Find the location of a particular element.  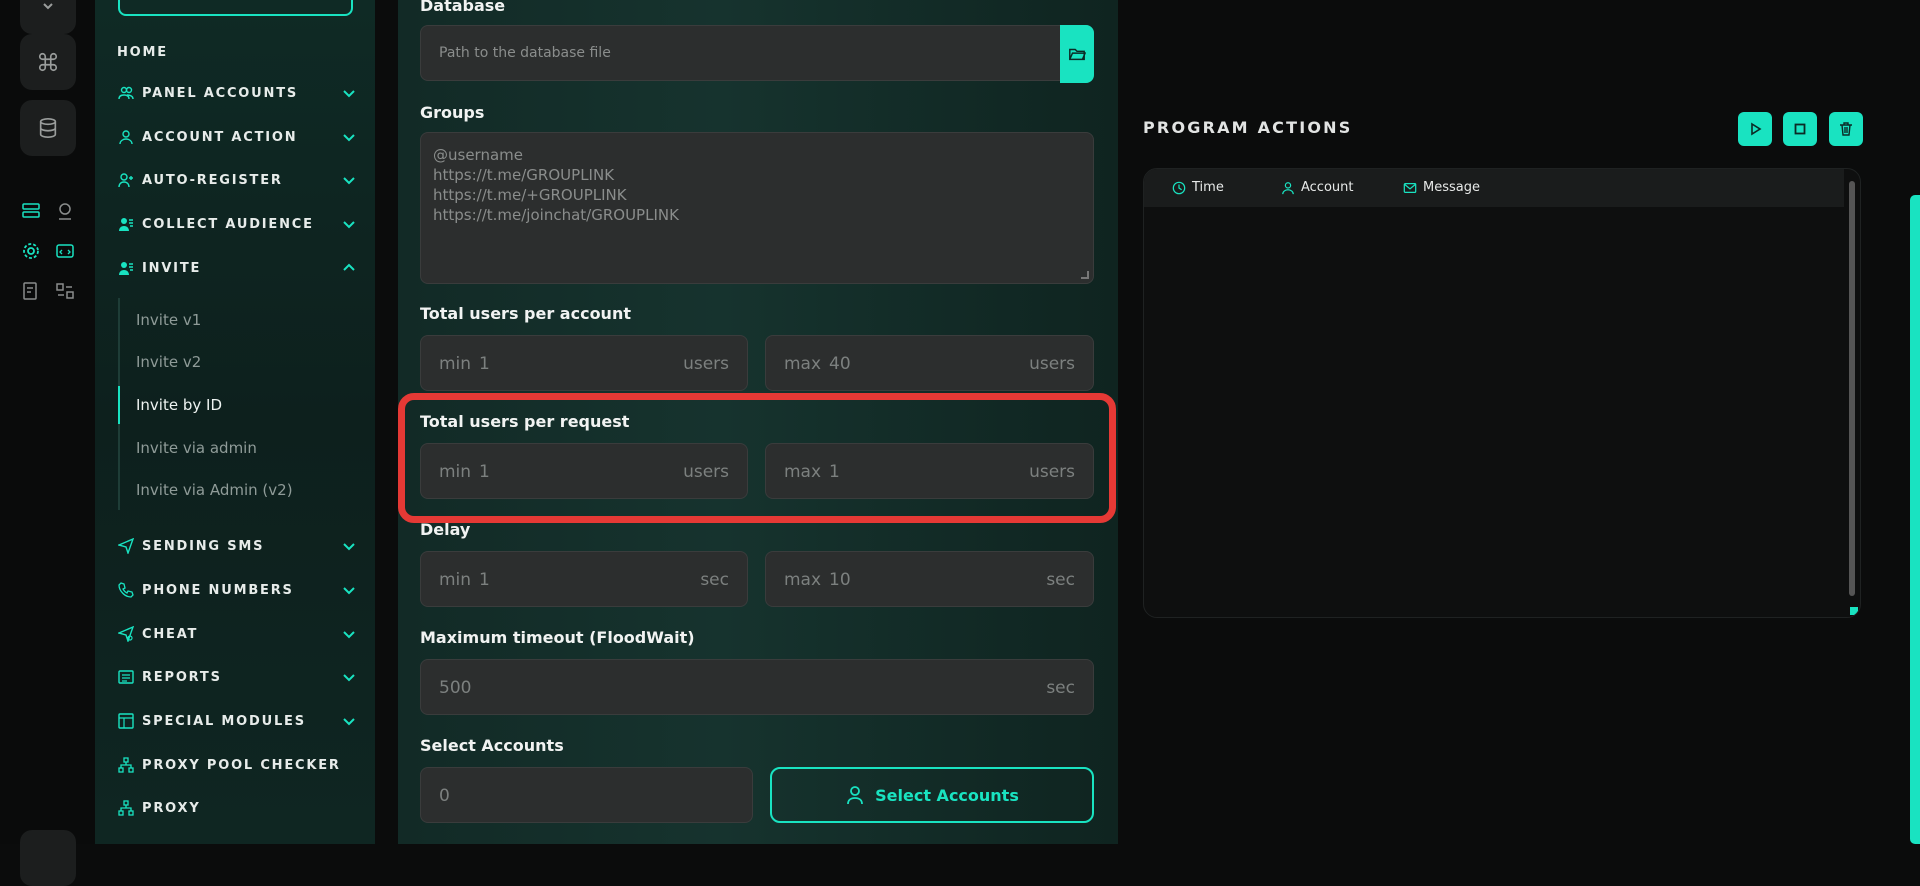

select-accounts-label: Select Accounts is located at coordinates (492, 745).